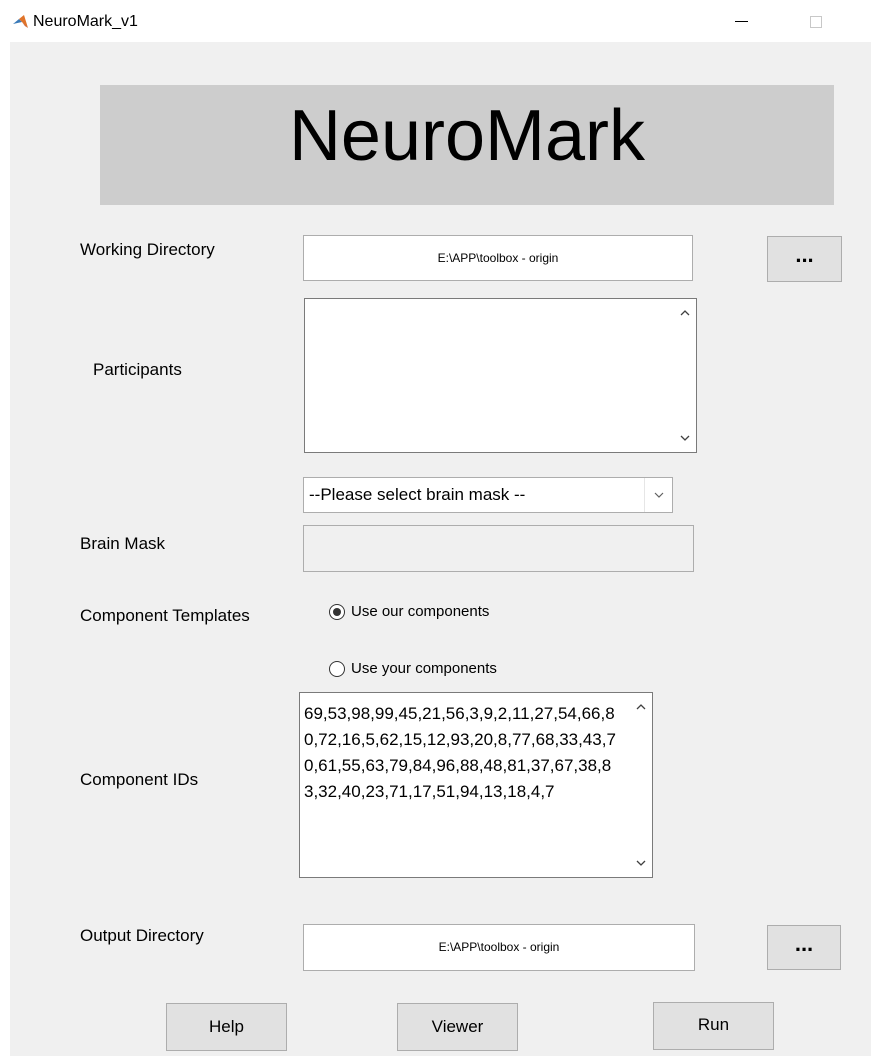 The height and width of the screenshot is (1056, 871). I want to click on chevron-down-icon, so click(659, 495).